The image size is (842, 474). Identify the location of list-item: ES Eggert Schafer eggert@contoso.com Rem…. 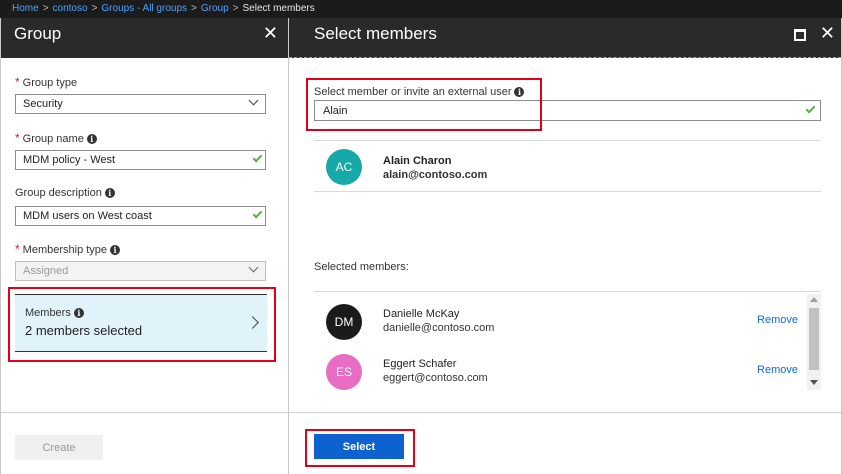
(559, 369).